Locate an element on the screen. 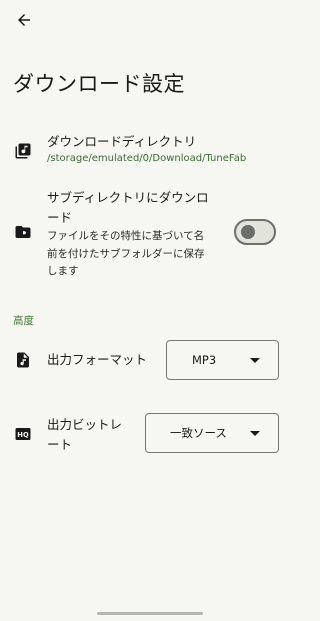 Image resolution: width=320 pixels, height=621 pixels. advanced-section-label: 高度 is located at coordinates (23, 321).